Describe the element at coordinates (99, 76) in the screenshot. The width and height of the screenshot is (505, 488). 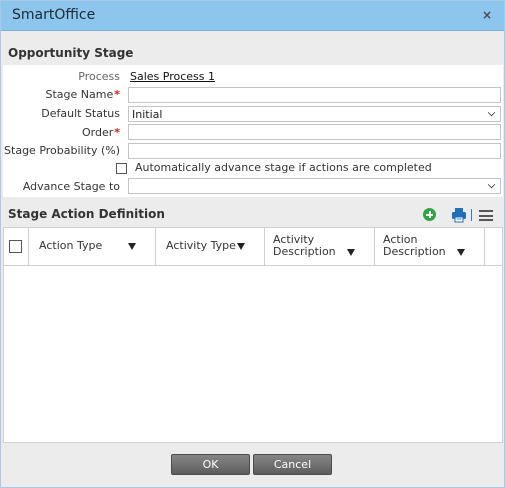
I see `process-label: Process` at that location.